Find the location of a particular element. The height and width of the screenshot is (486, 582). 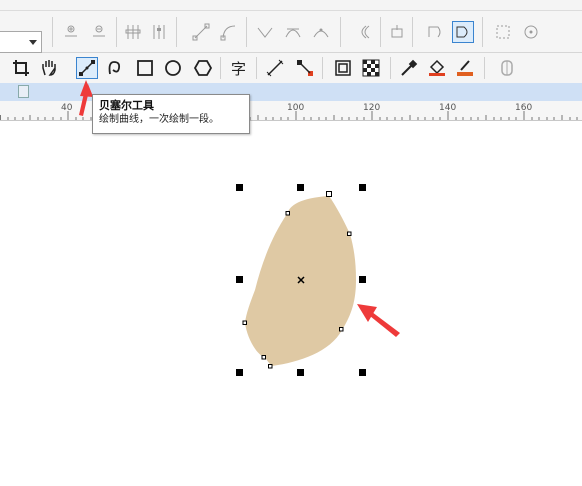

auto-close-curve-icon is located at coordinates (463, 32).